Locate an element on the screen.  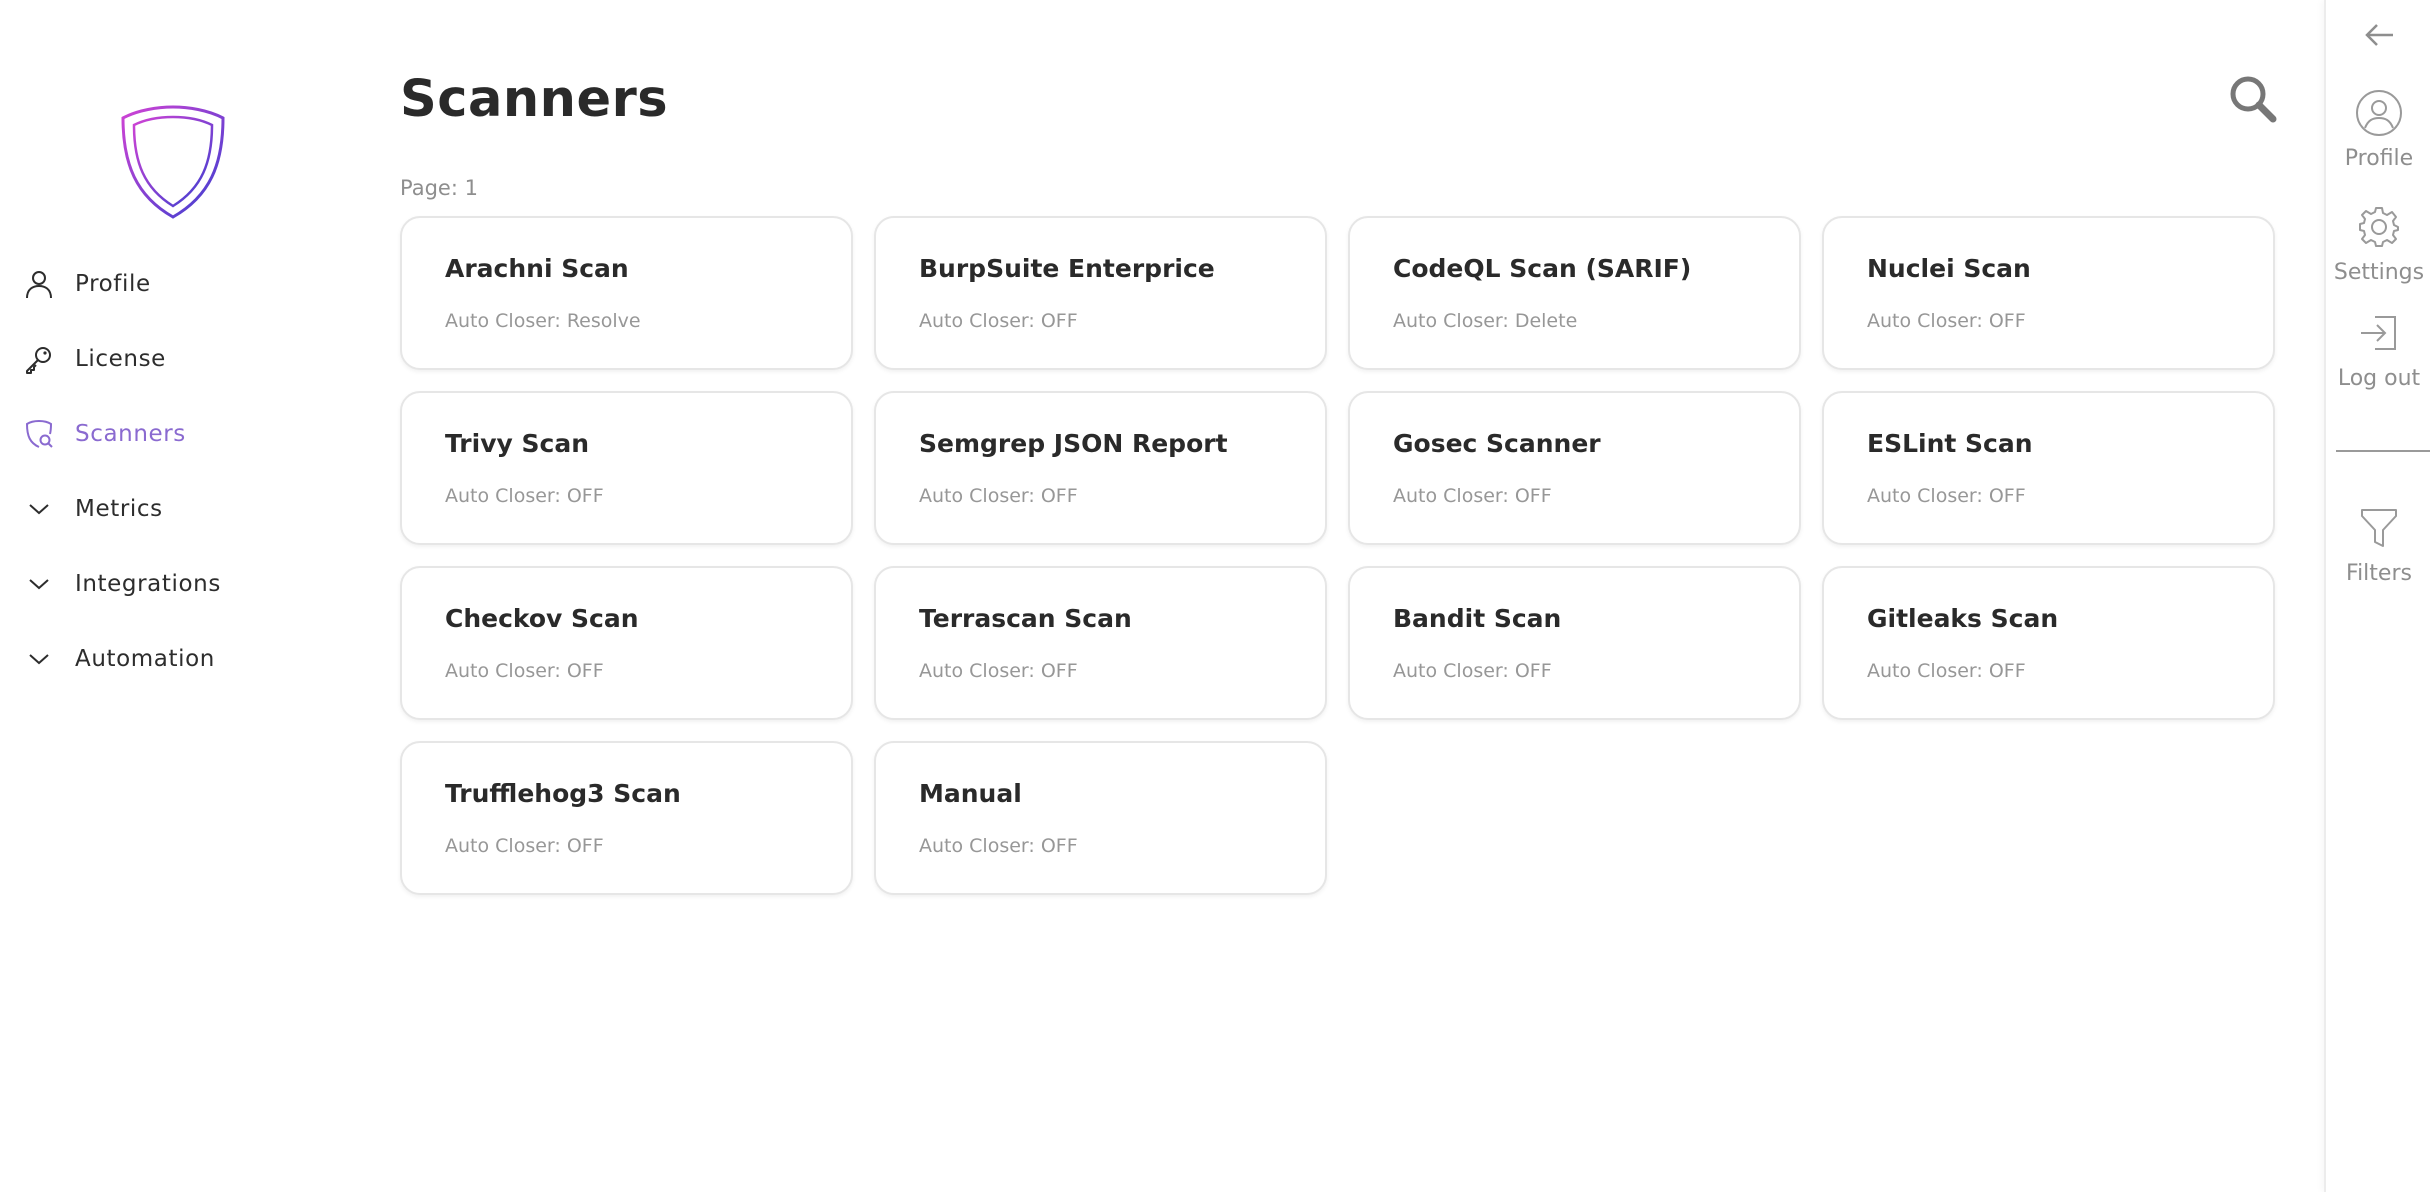
scanner-name: Arachni Scan is located at coordinates (537, 268).